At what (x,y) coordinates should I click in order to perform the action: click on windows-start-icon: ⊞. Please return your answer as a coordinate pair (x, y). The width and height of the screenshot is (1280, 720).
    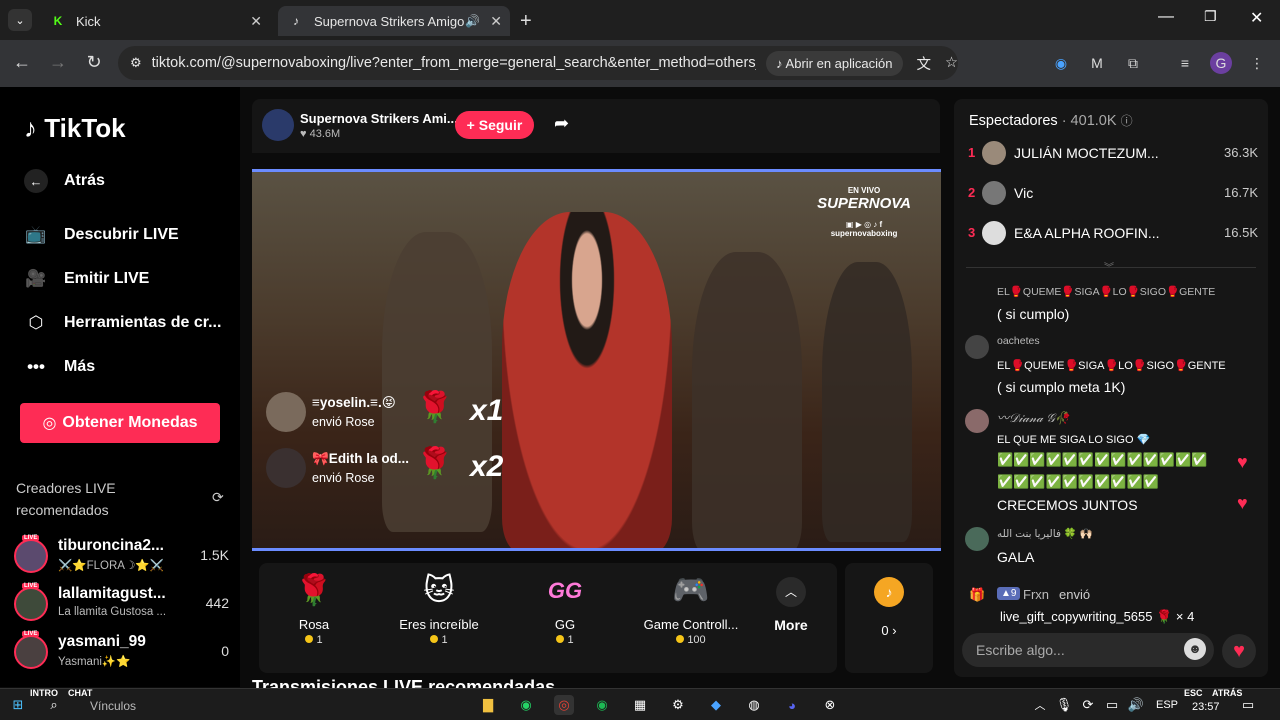
    Looking at the image, I should click on (18, 705).